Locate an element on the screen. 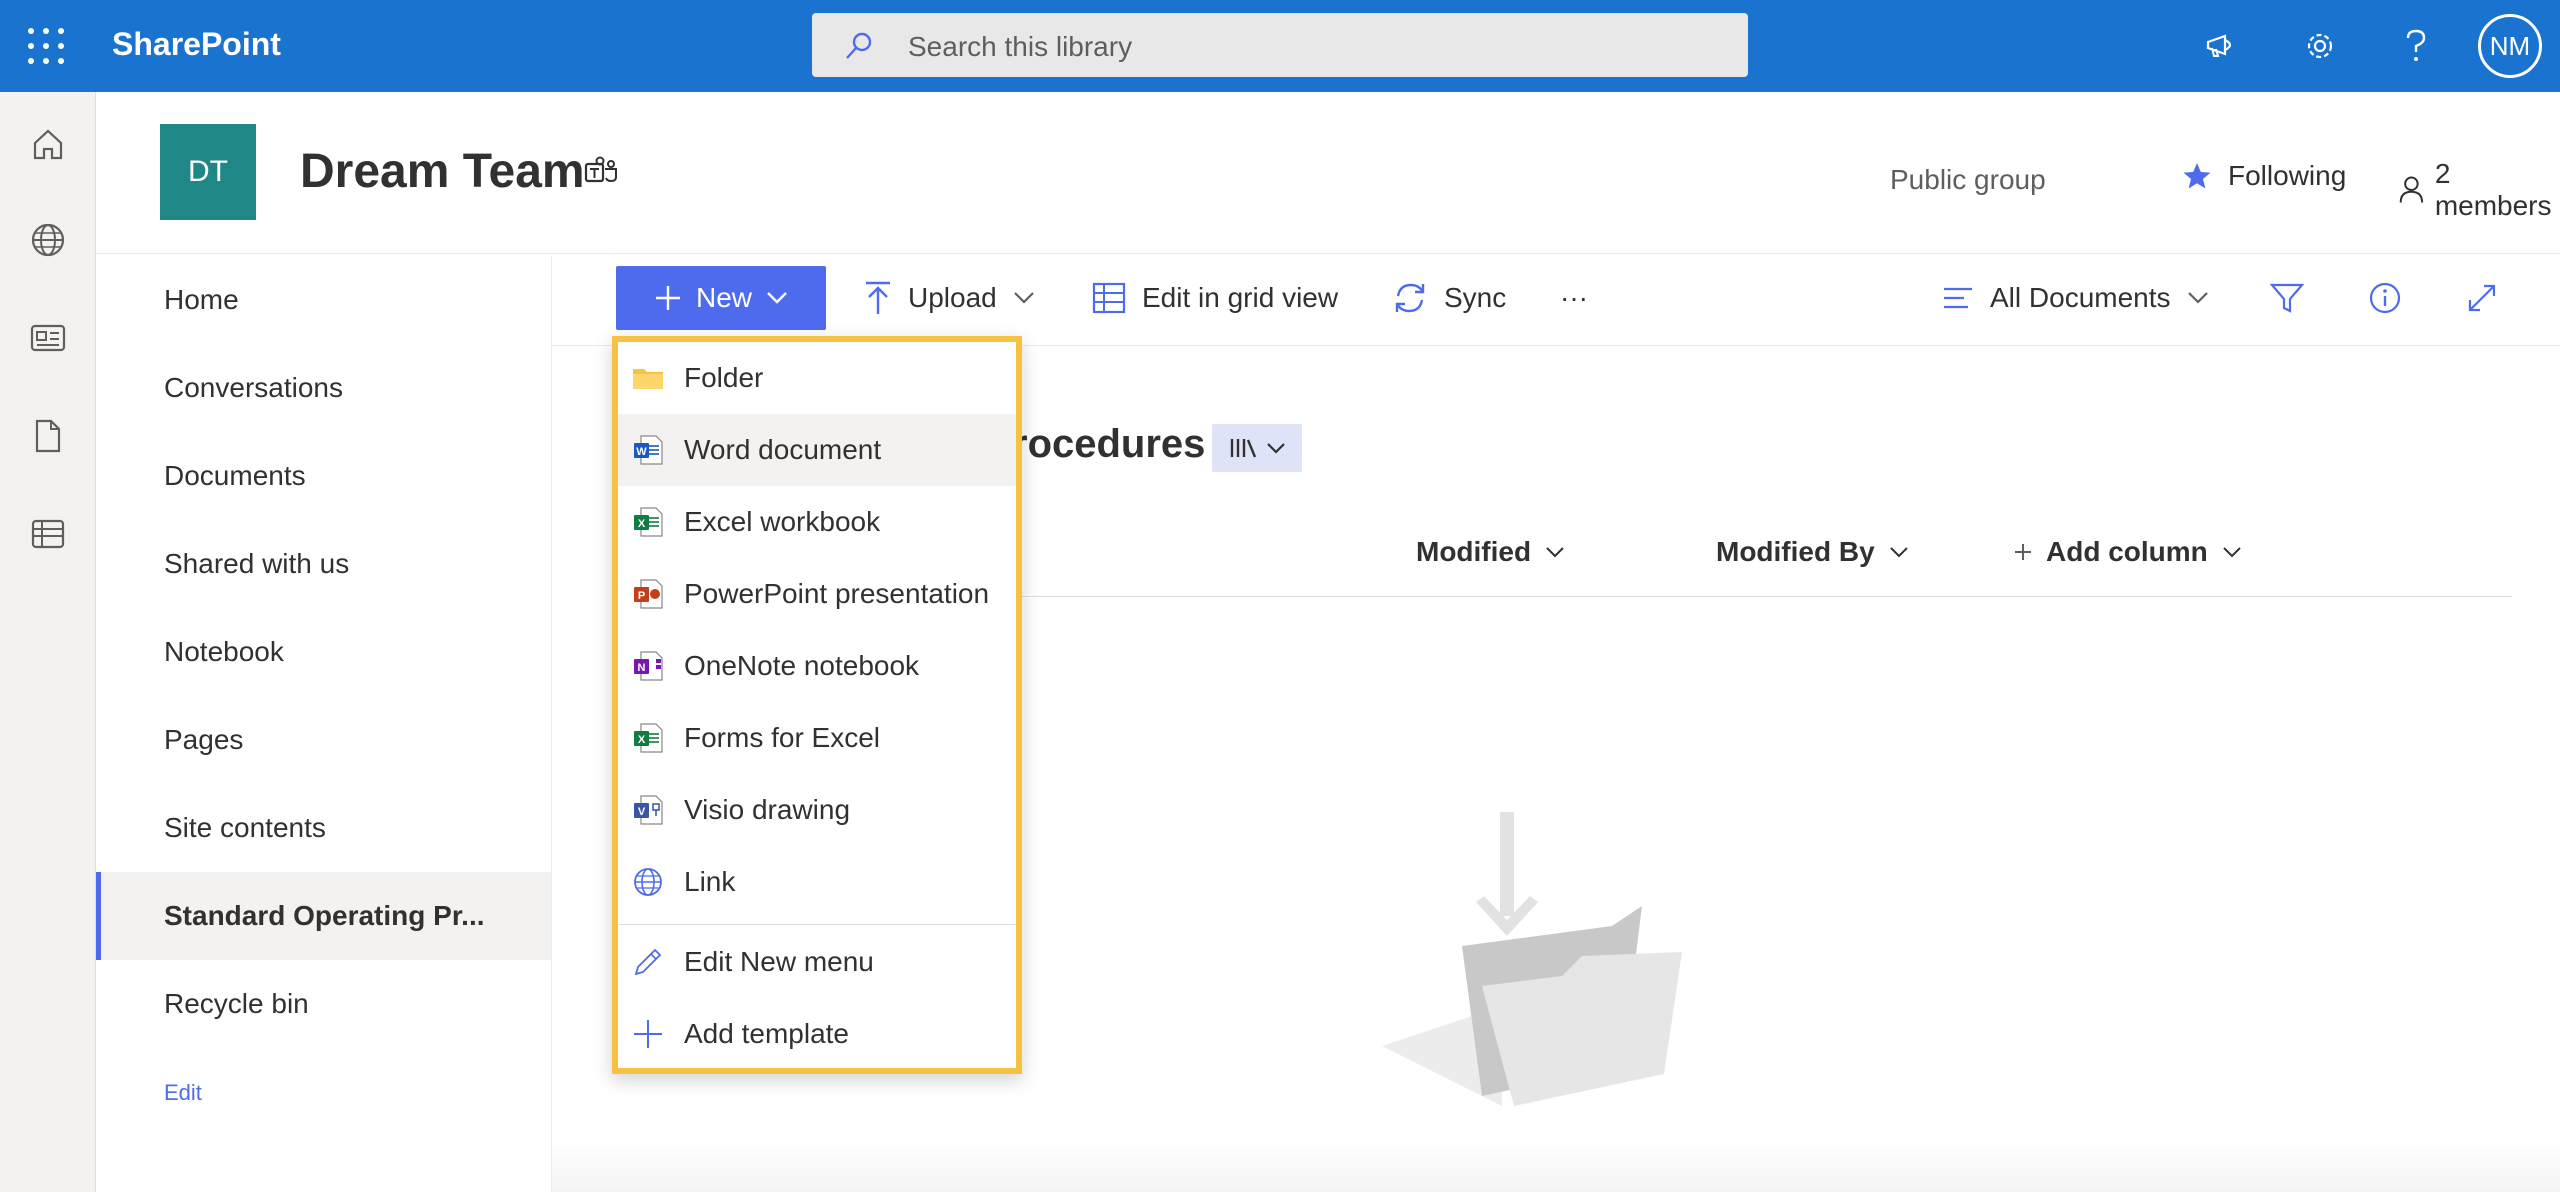  new-menu-item-label: Folder is located at coordinates (724, 377).